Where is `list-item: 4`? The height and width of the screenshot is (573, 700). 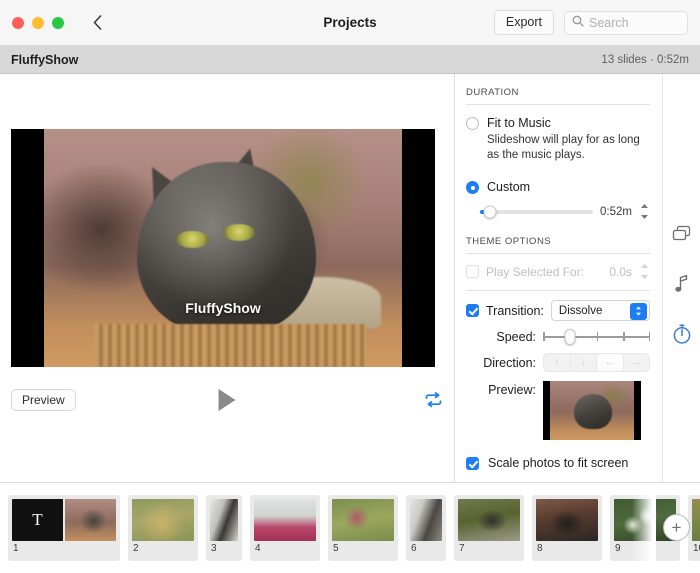
list-item: 4 is located at coordinates (285, 527).